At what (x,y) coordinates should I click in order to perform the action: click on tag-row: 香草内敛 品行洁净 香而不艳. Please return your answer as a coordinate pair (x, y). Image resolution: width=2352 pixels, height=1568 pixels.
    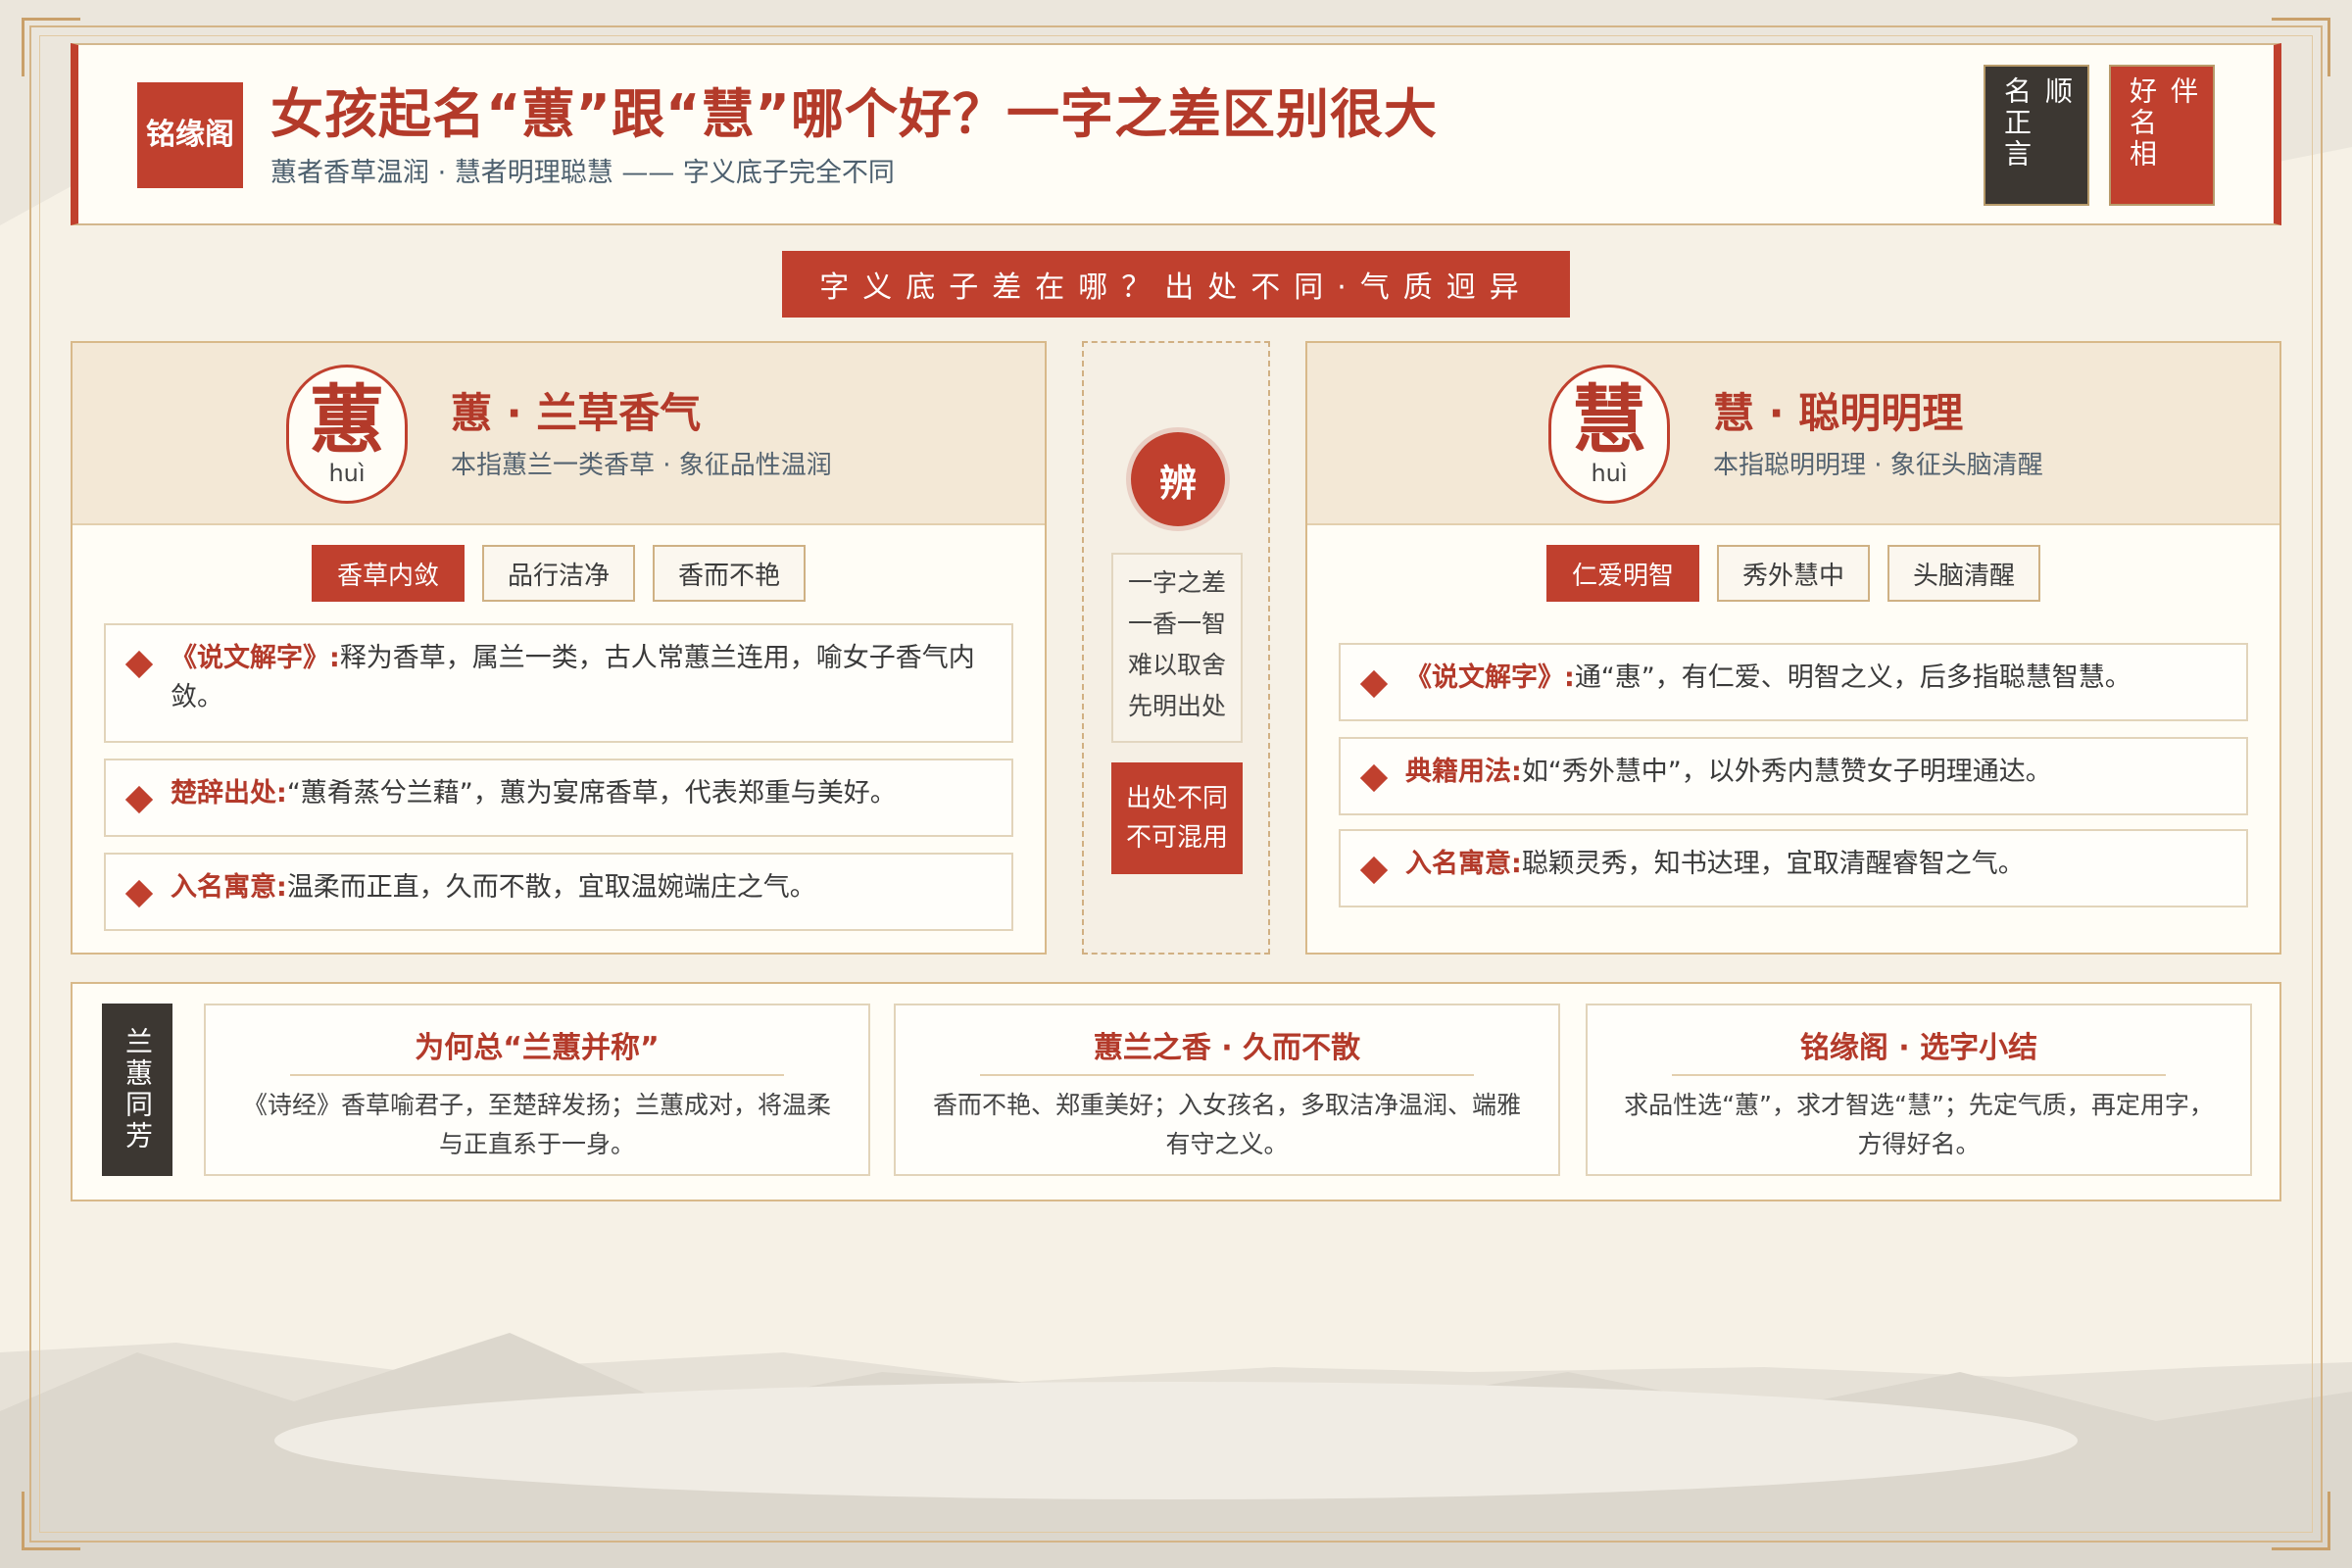
    Looking at the image, I should click on (559, 573).